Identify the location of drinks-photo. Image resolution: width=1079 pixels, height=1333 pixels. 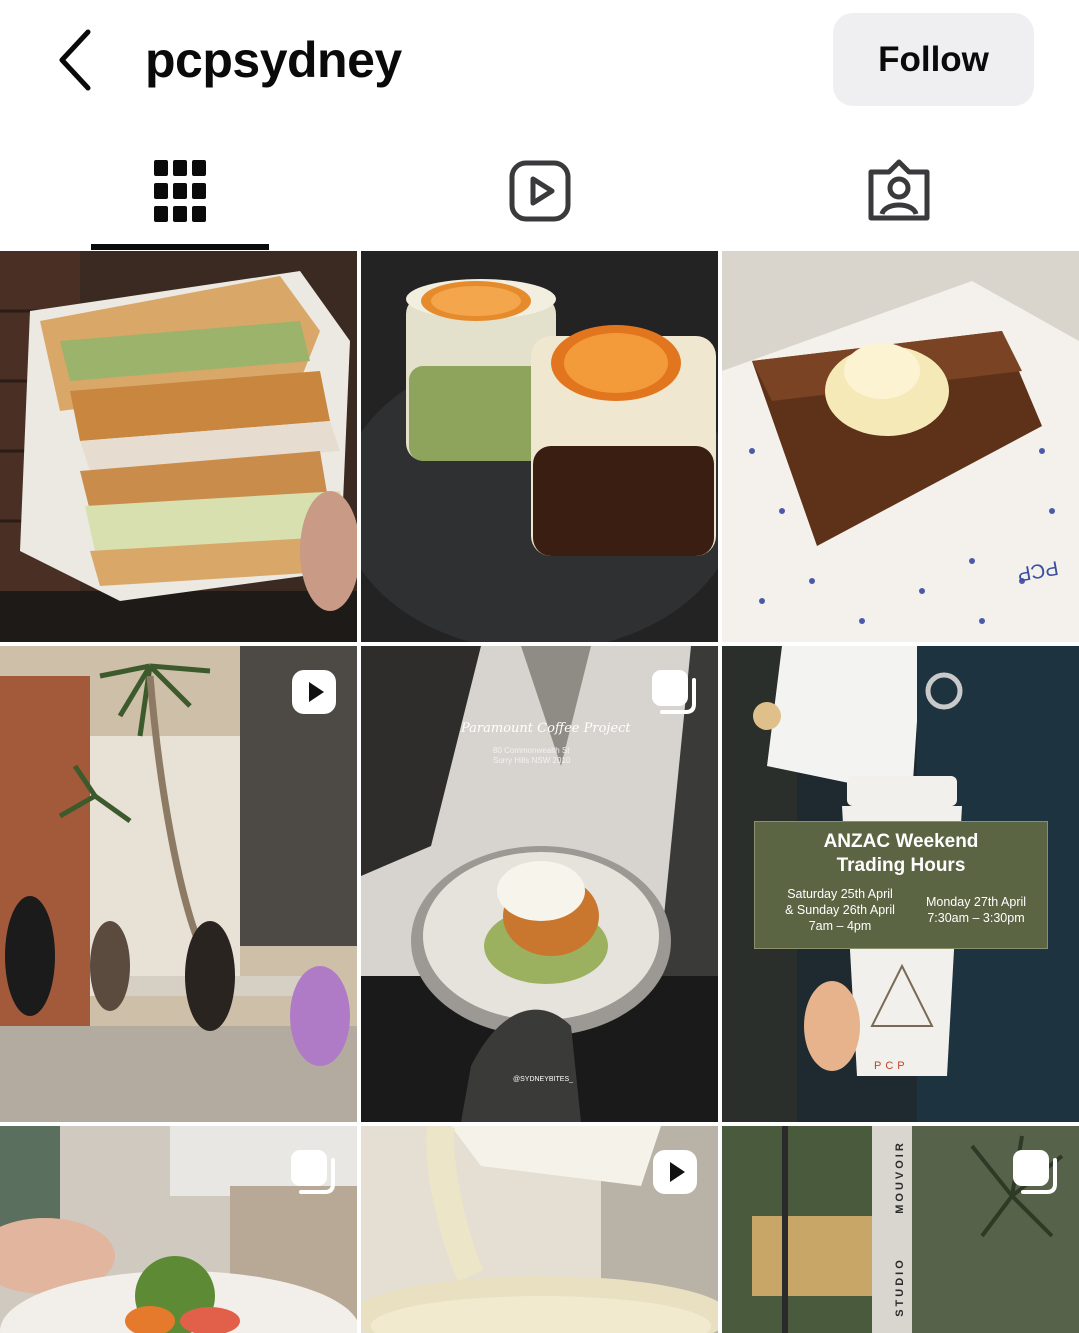
(539, 446).